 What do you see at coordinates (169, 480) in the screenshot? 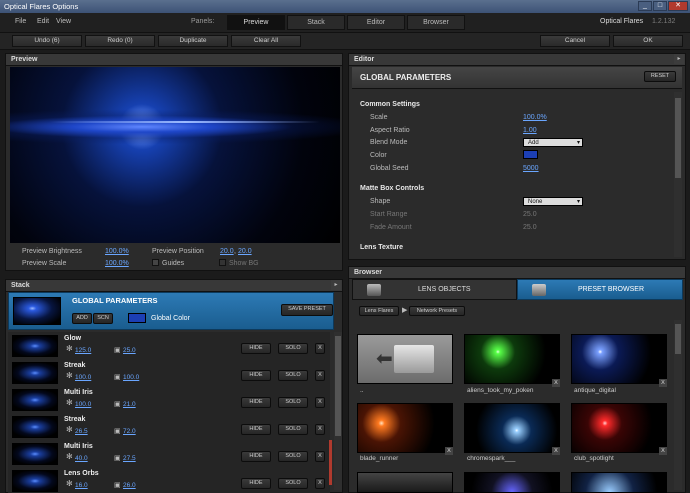
I see `stack-item-lens-orbs: Lens Orbs ✻ 16.0 ▣ 26.0 HIDE SOLO X` at bounding box center [169, 480].